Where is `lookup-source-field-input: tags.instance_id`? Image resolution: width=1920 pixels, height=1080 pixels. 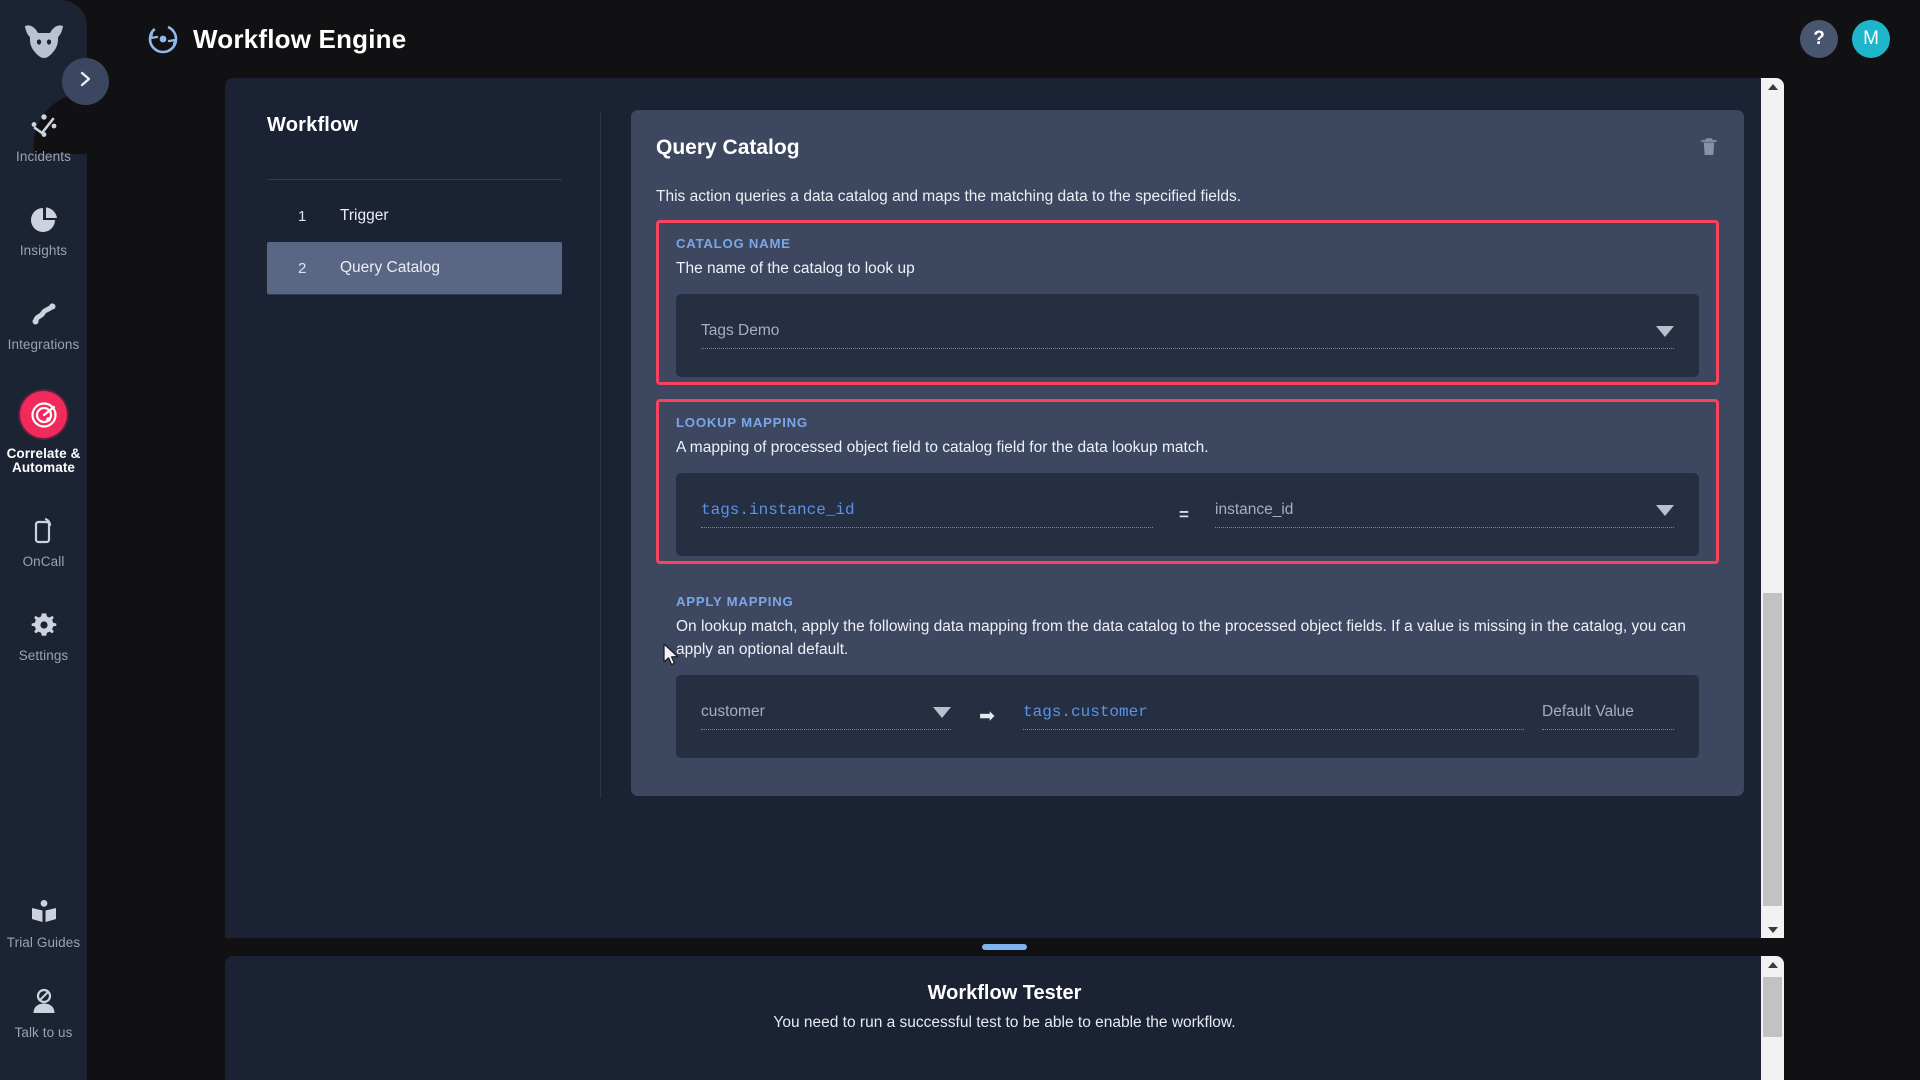
lookup-source-field-input: tags.instance_id is located at coordinates (927, 514).